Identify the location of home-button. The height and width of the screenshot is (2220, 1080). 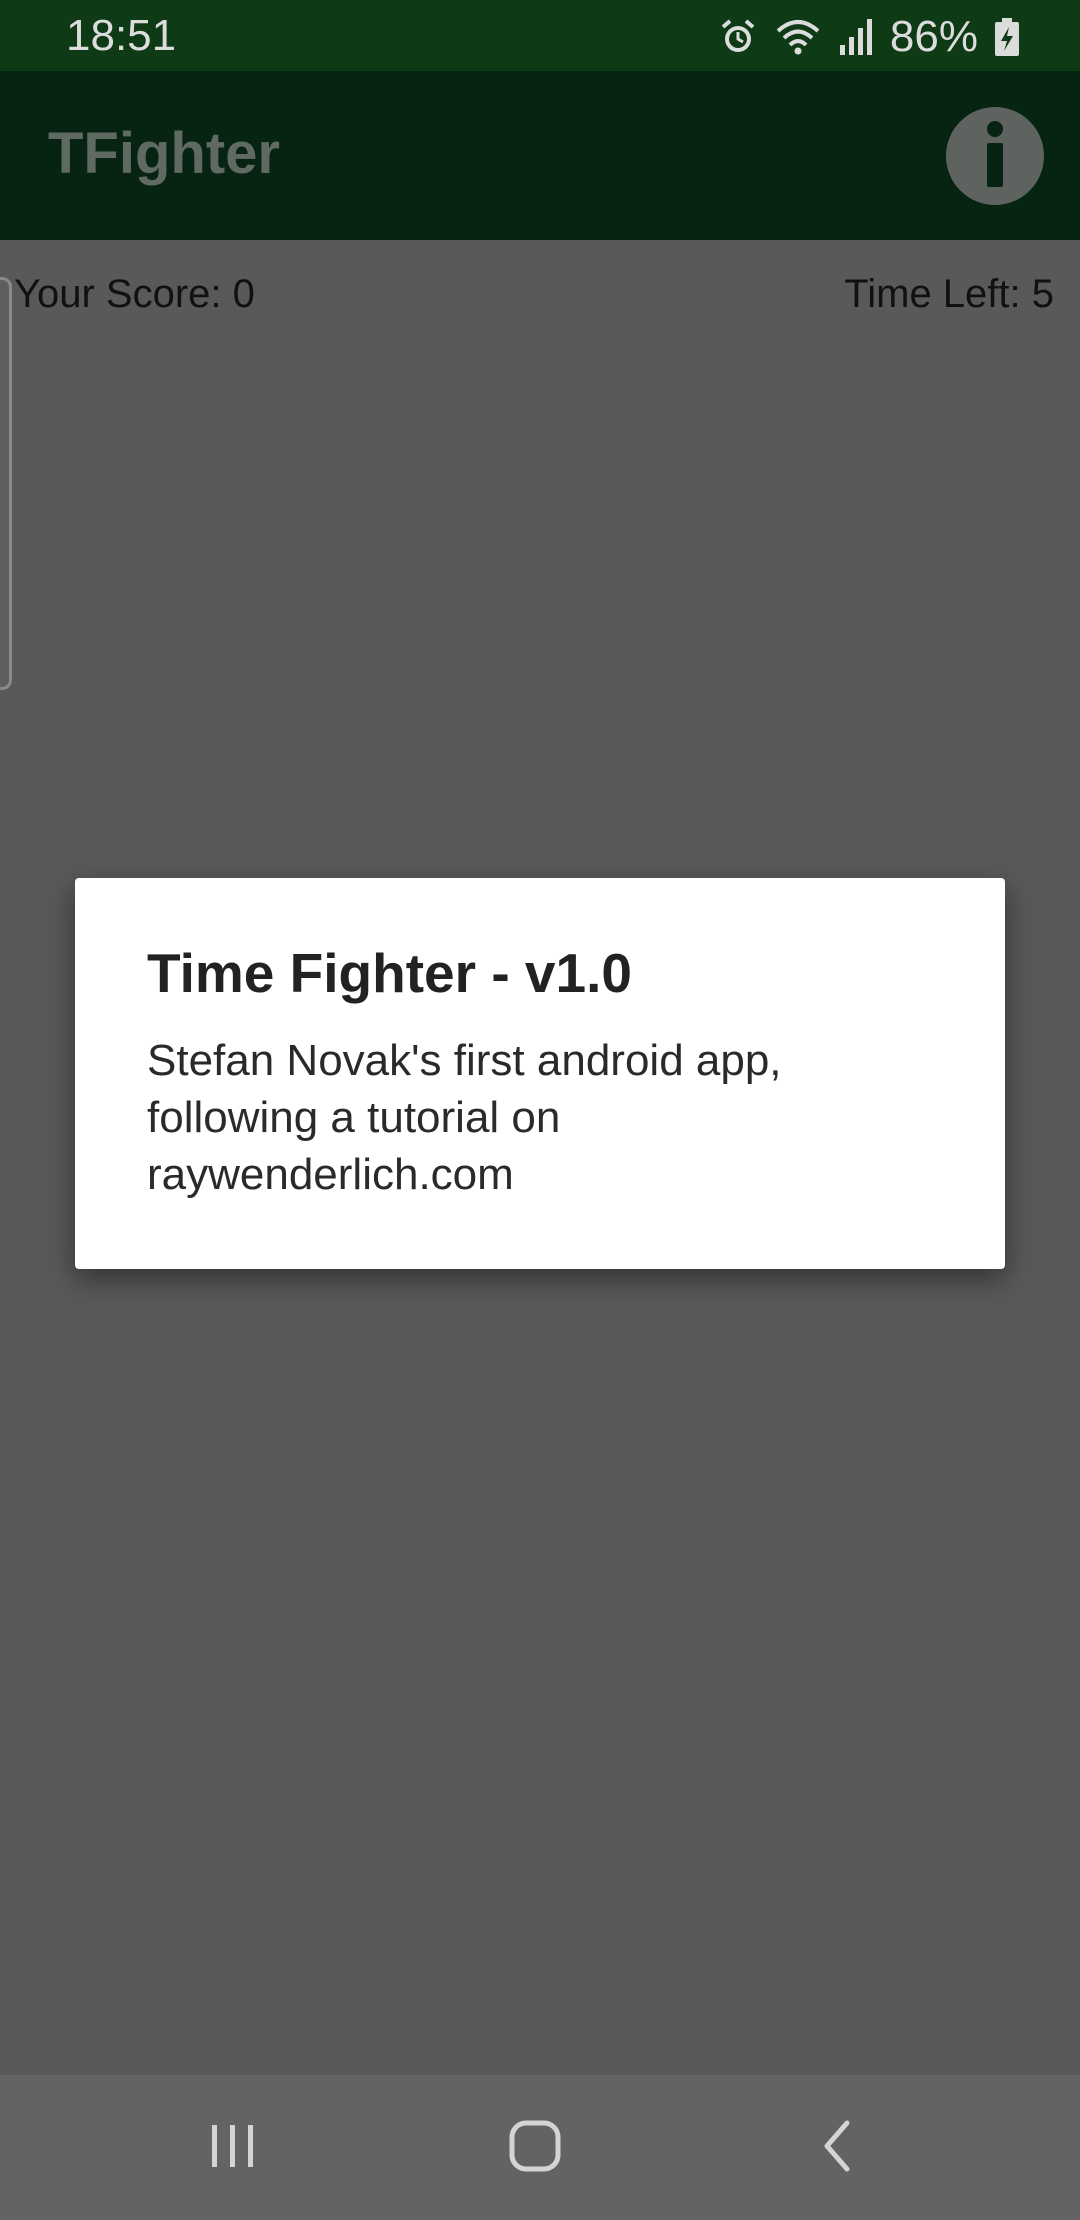
(535, 2148).